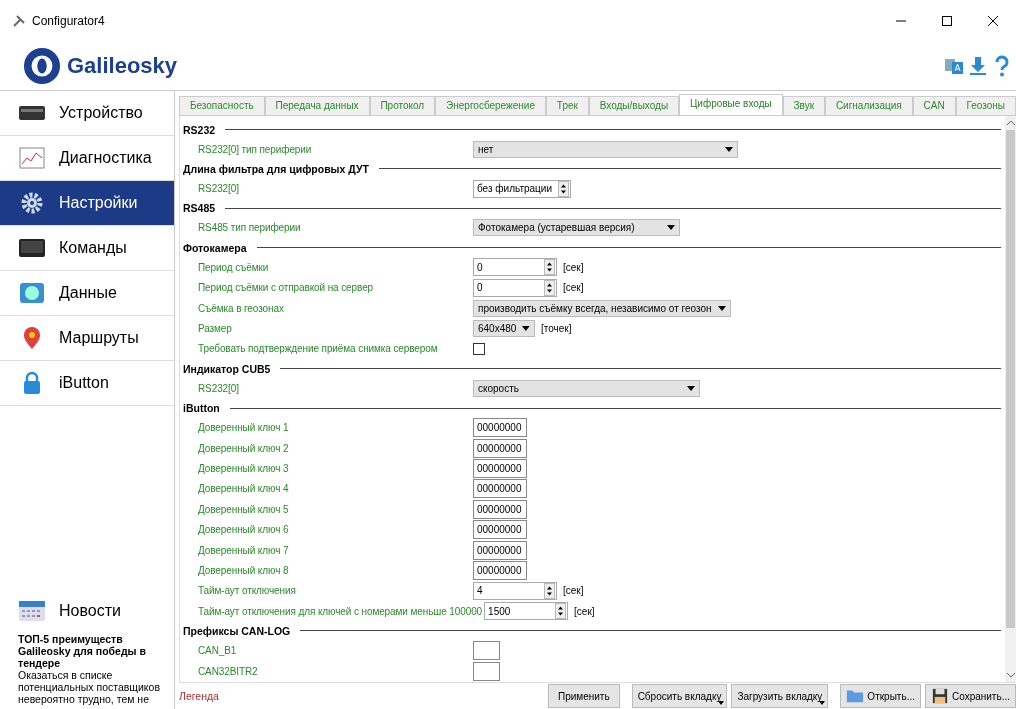 Image resolution: width=1016 pixels, height=709 pixels. What do you see at coordinates (243, 468) in the screenshot?
I see `field-label: Доверенный ключ 3` at bounding box center [243, 468].